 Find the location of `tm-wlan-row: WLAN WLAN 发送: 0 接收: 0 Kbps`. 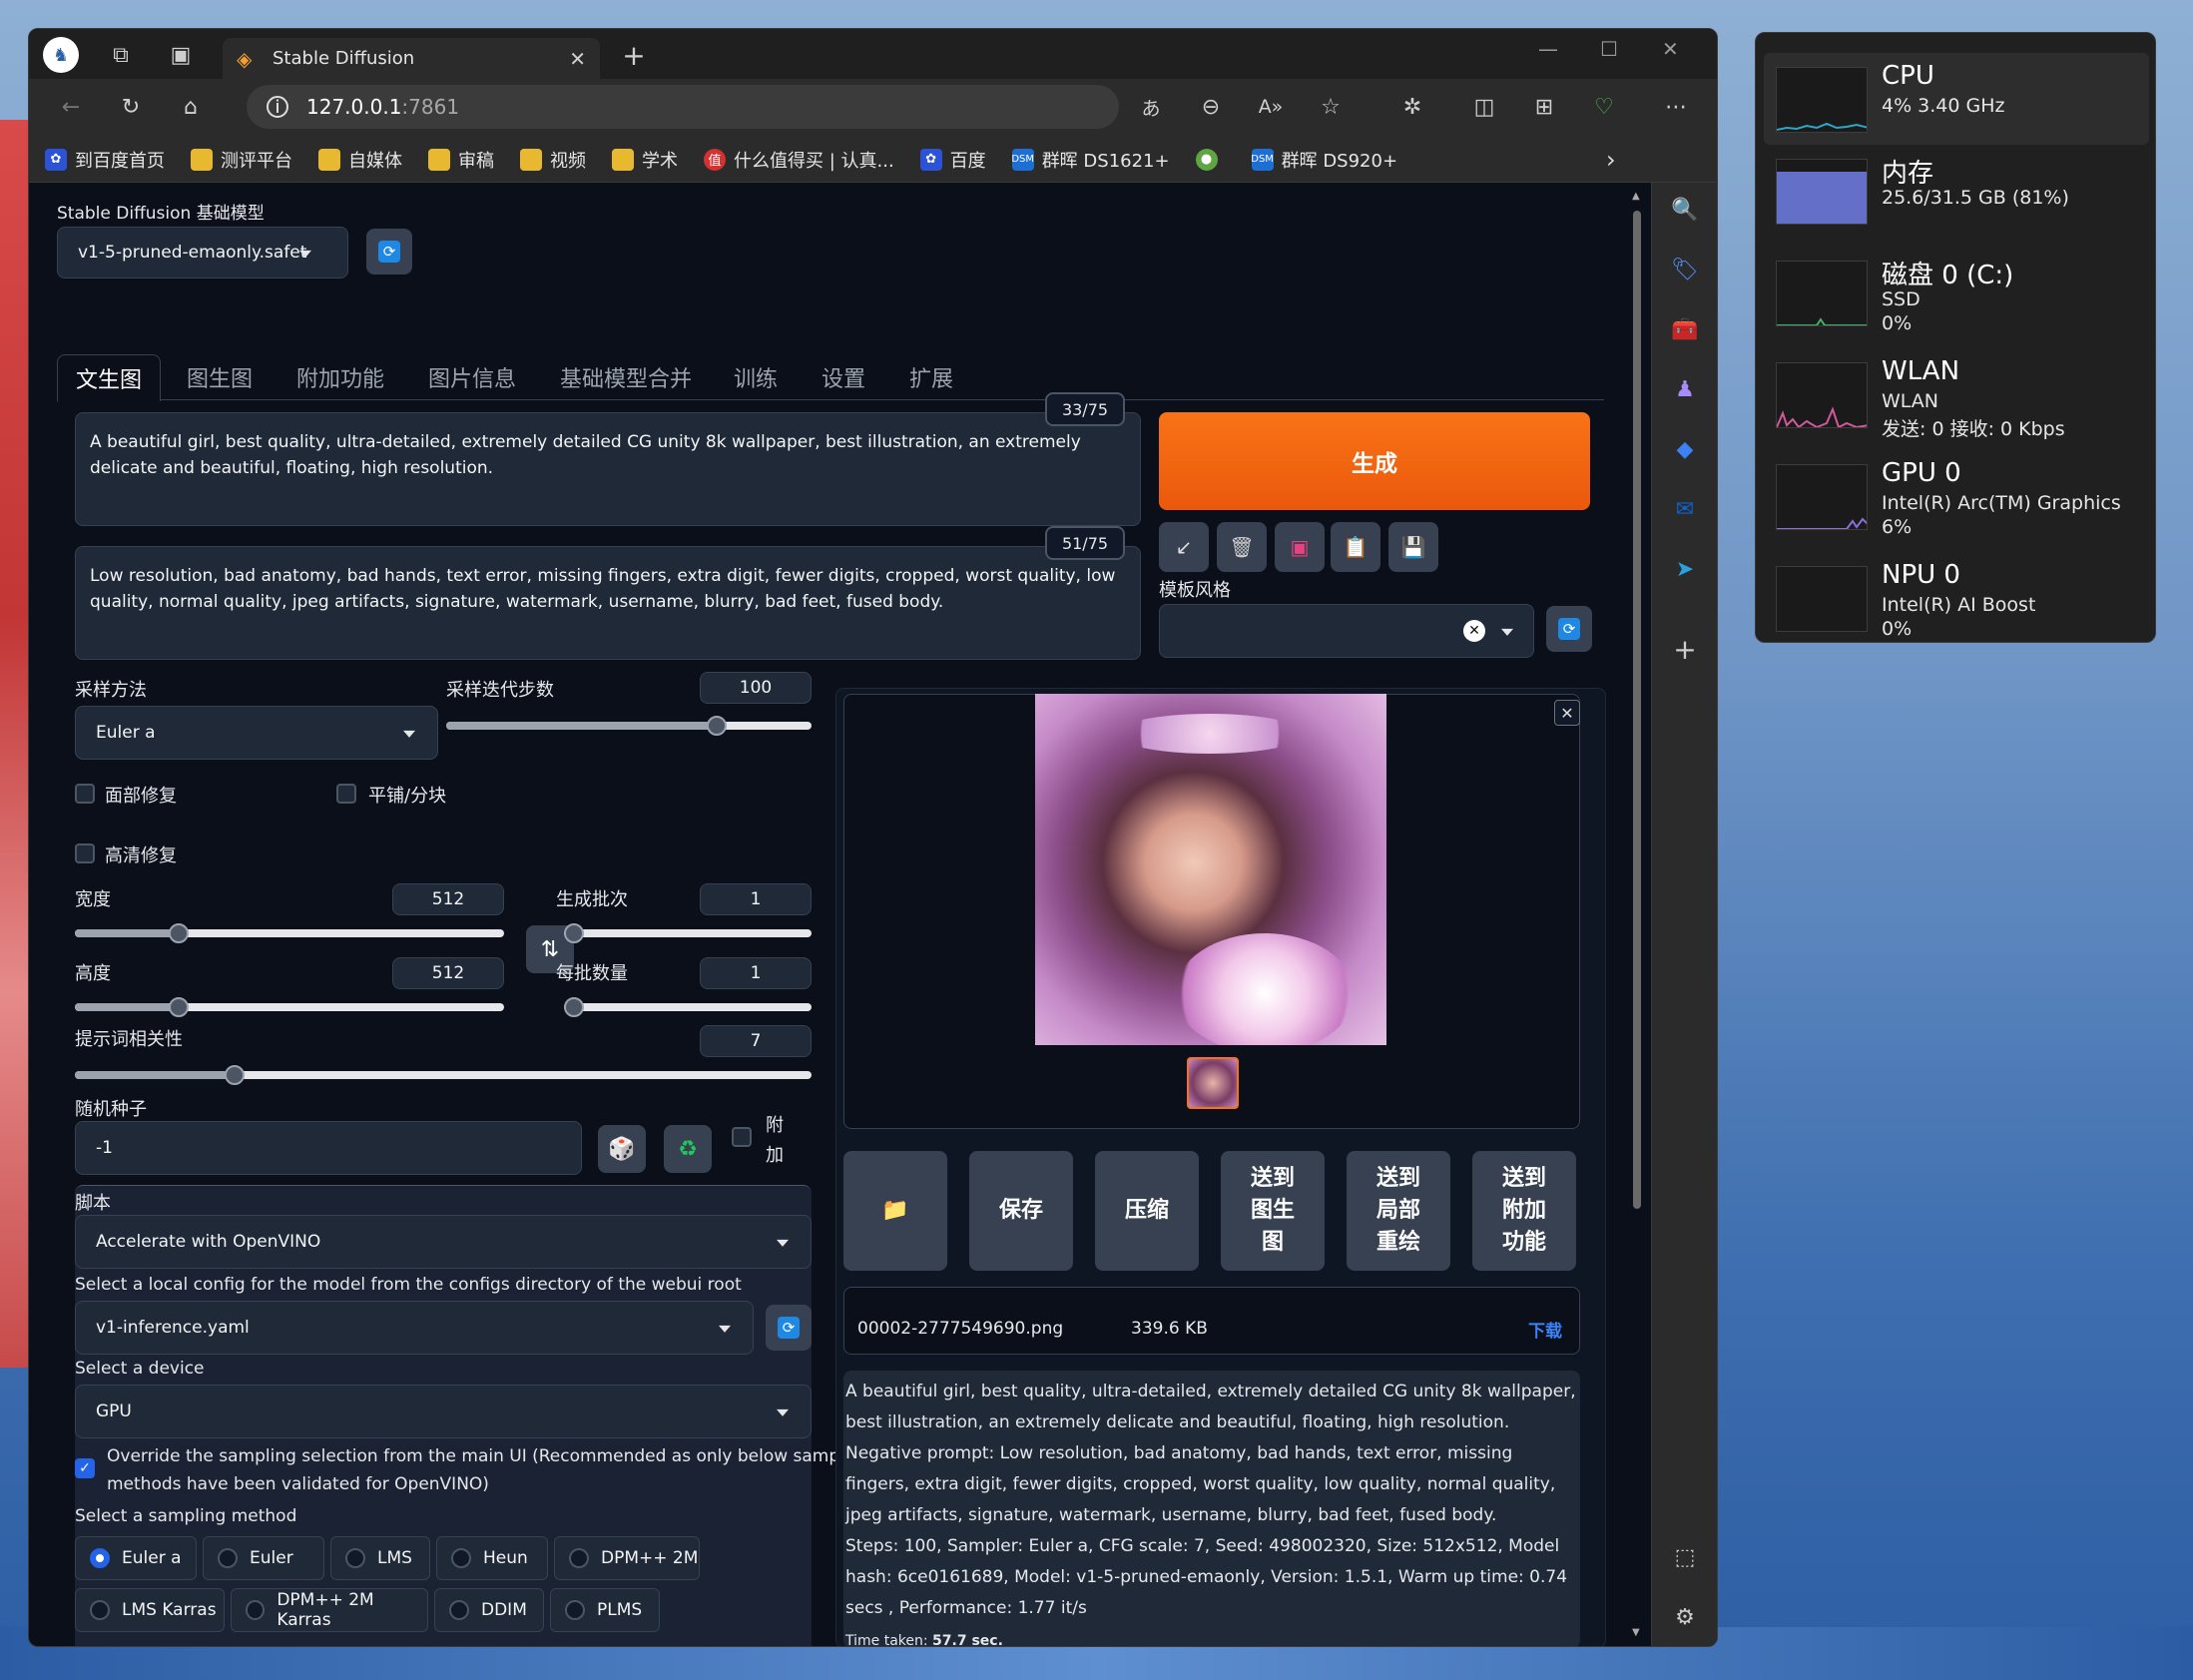

tm-wlan-row: WLAN WLAN 发送: 0 接收: 0 Kbps is located at coordinates (1957, 394).